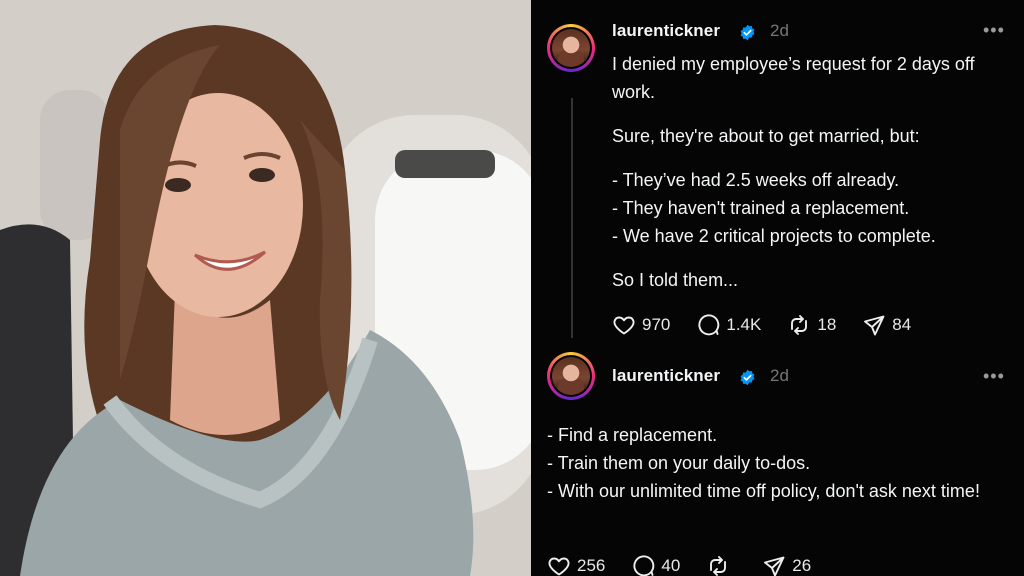  I want to click on post-actions: 970 1.4K 18 84, so click(774, 325).